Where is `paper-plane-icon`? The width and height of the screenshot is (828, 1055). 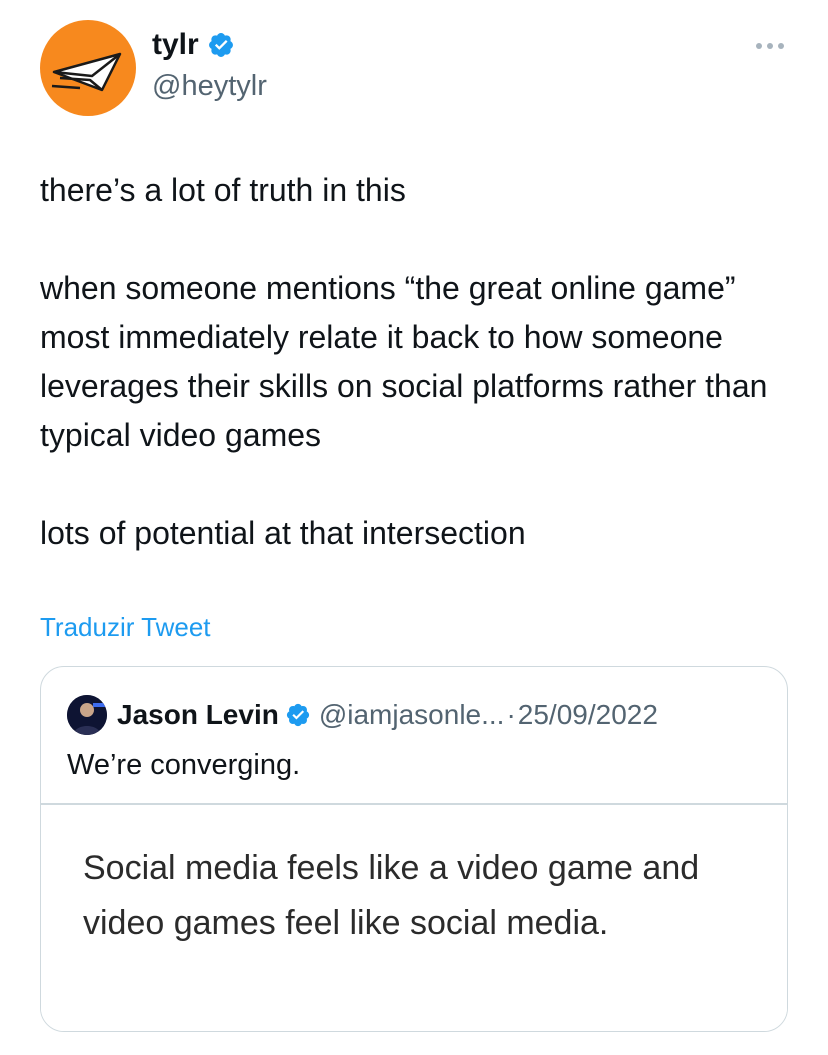 paper-plane-icon is located at coordinates (86, 72).